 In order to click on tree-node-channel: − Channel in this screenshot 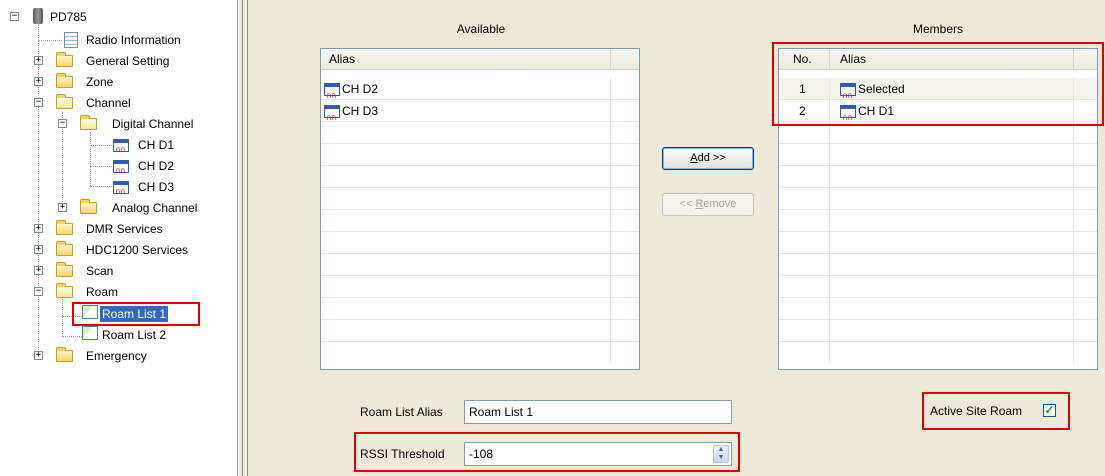, I will do `click(100, 103)`.